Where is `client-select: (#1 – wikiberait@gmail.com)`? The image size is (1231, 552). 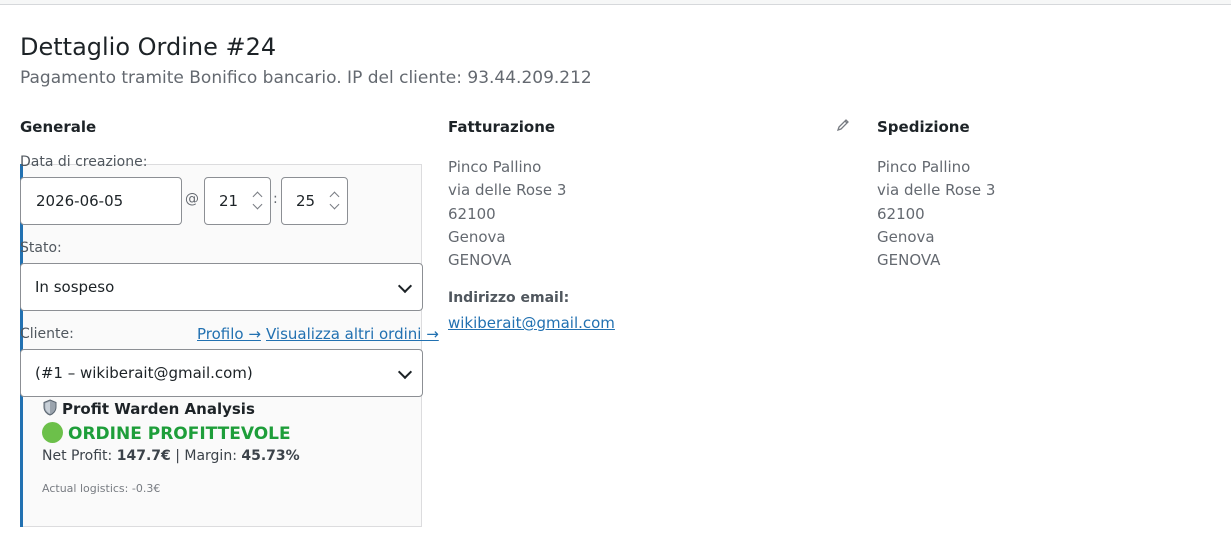
client-select: (#1 – wikiberait@gmail.com) is located at coordinates (221, 373).